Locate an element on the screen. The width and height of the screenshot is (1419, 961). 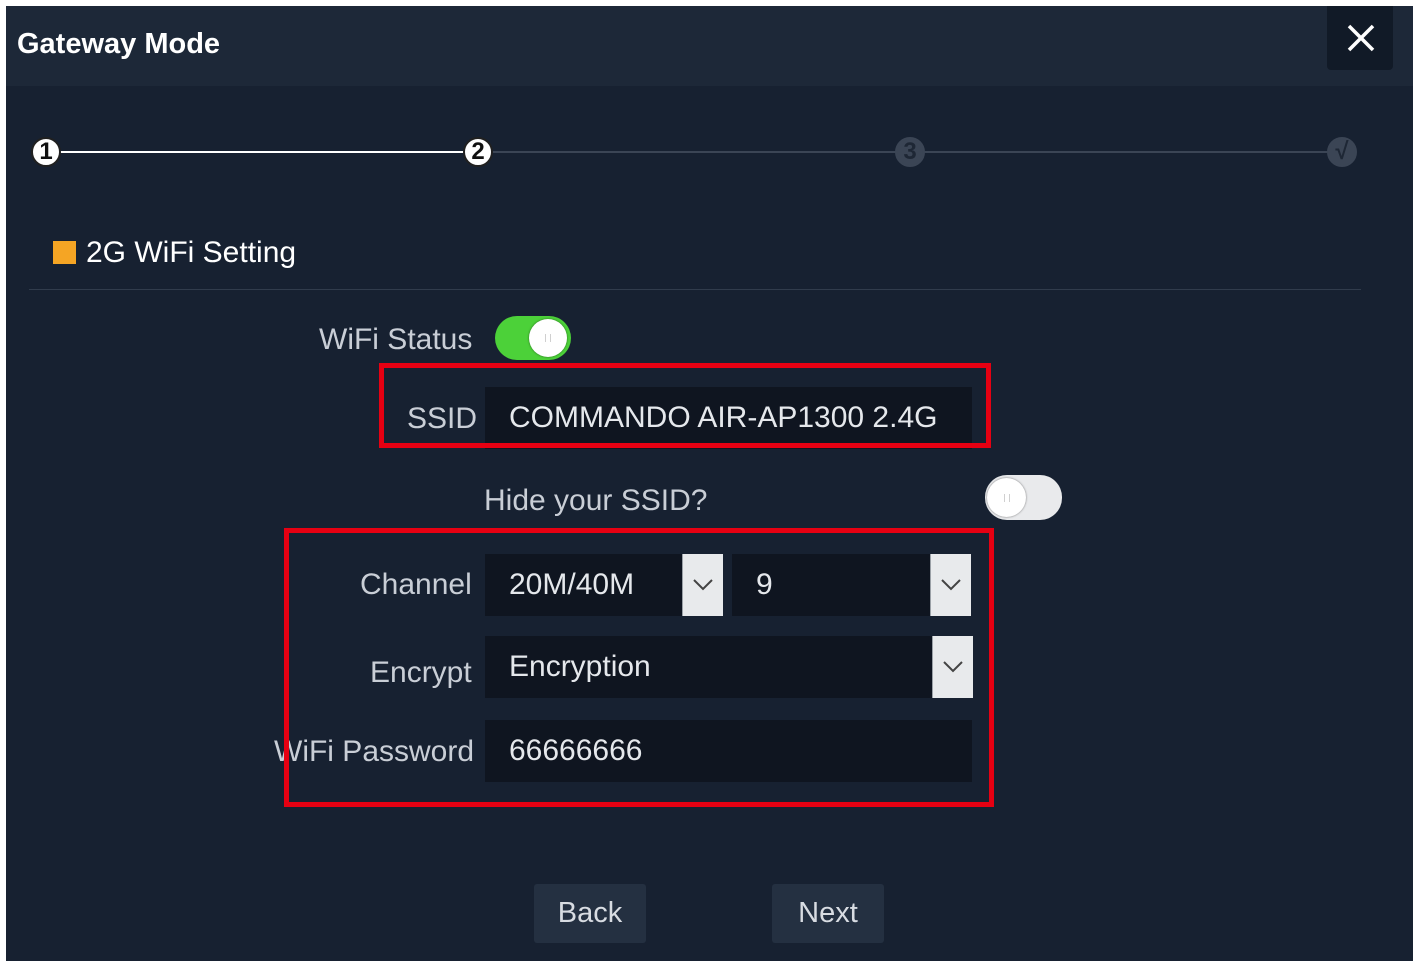
step-1: 1 is located at coordinates (46, 152).